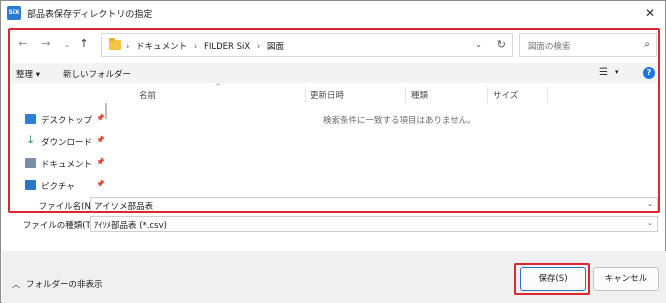  Describe the element at coordinates (374, 224) in the screenshot. I see `filetype-select: ｱｲｿﾒ部品表 (*.csv) ⌄` at that location.